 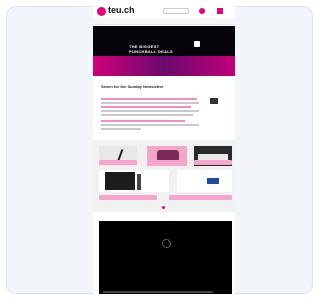 I want to click on account-icon, so click(x=202, y=11).